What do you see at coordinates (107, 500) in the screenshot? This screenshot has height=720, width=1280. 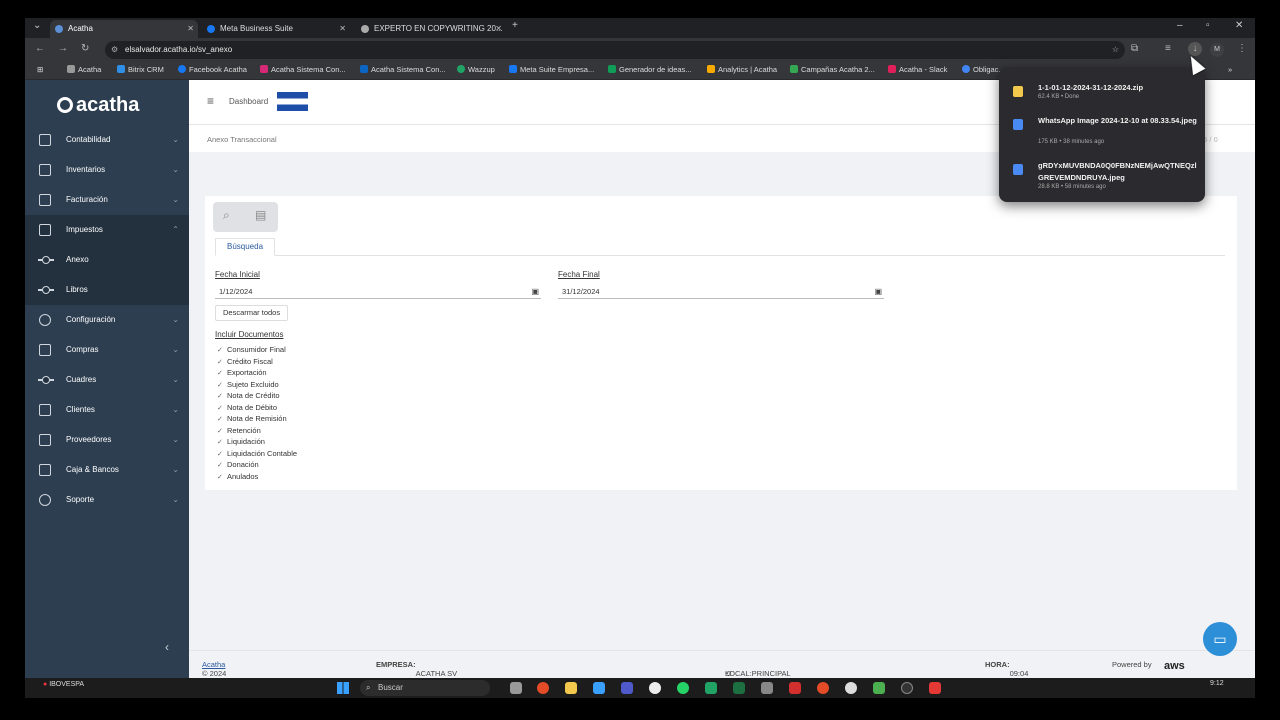 I see `sidebar-item-soporte: Soporte ⌄` at bounding box center [107, 500].